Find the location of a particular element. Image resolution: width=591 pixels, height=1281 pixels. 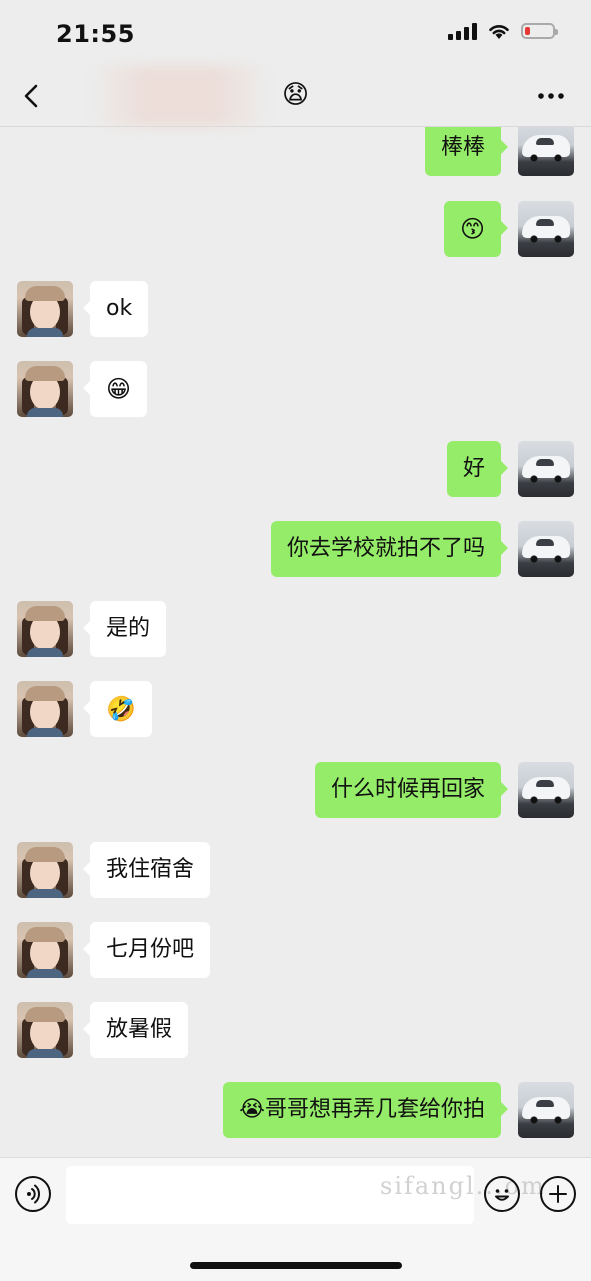

message-bubble: 😁 is located at coordinates (115, 389).